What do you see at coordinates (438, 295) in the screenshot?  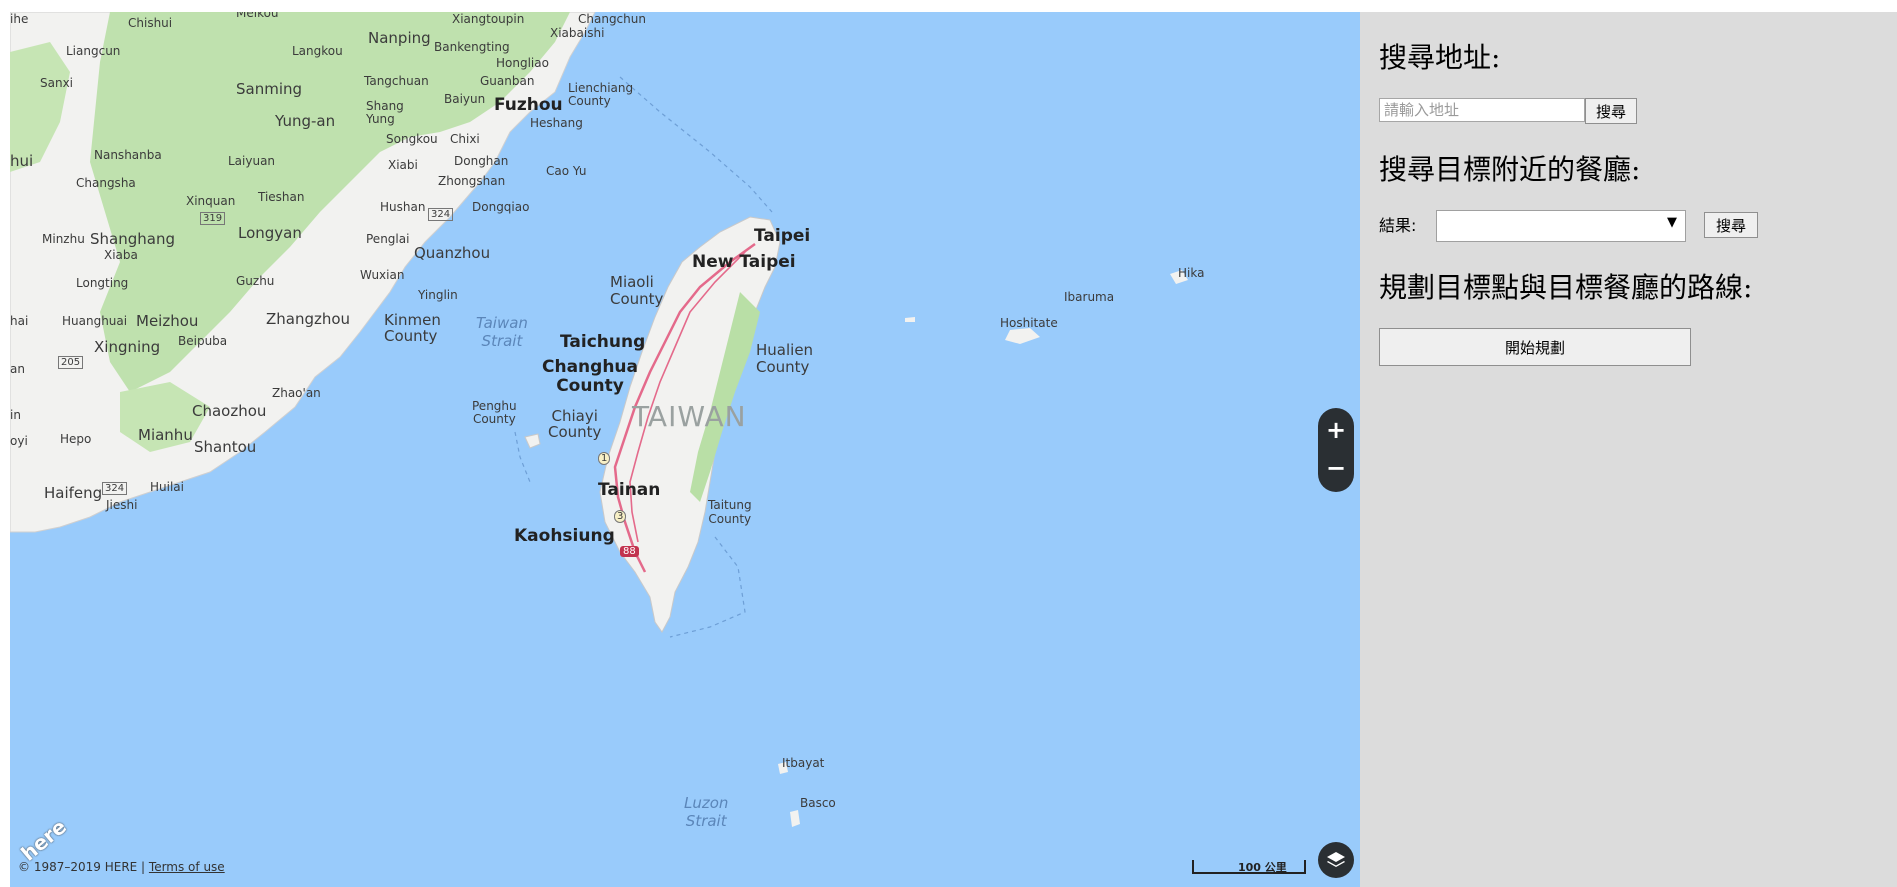 I see `map-label: Yinglin` at bounding box center [438, 295].